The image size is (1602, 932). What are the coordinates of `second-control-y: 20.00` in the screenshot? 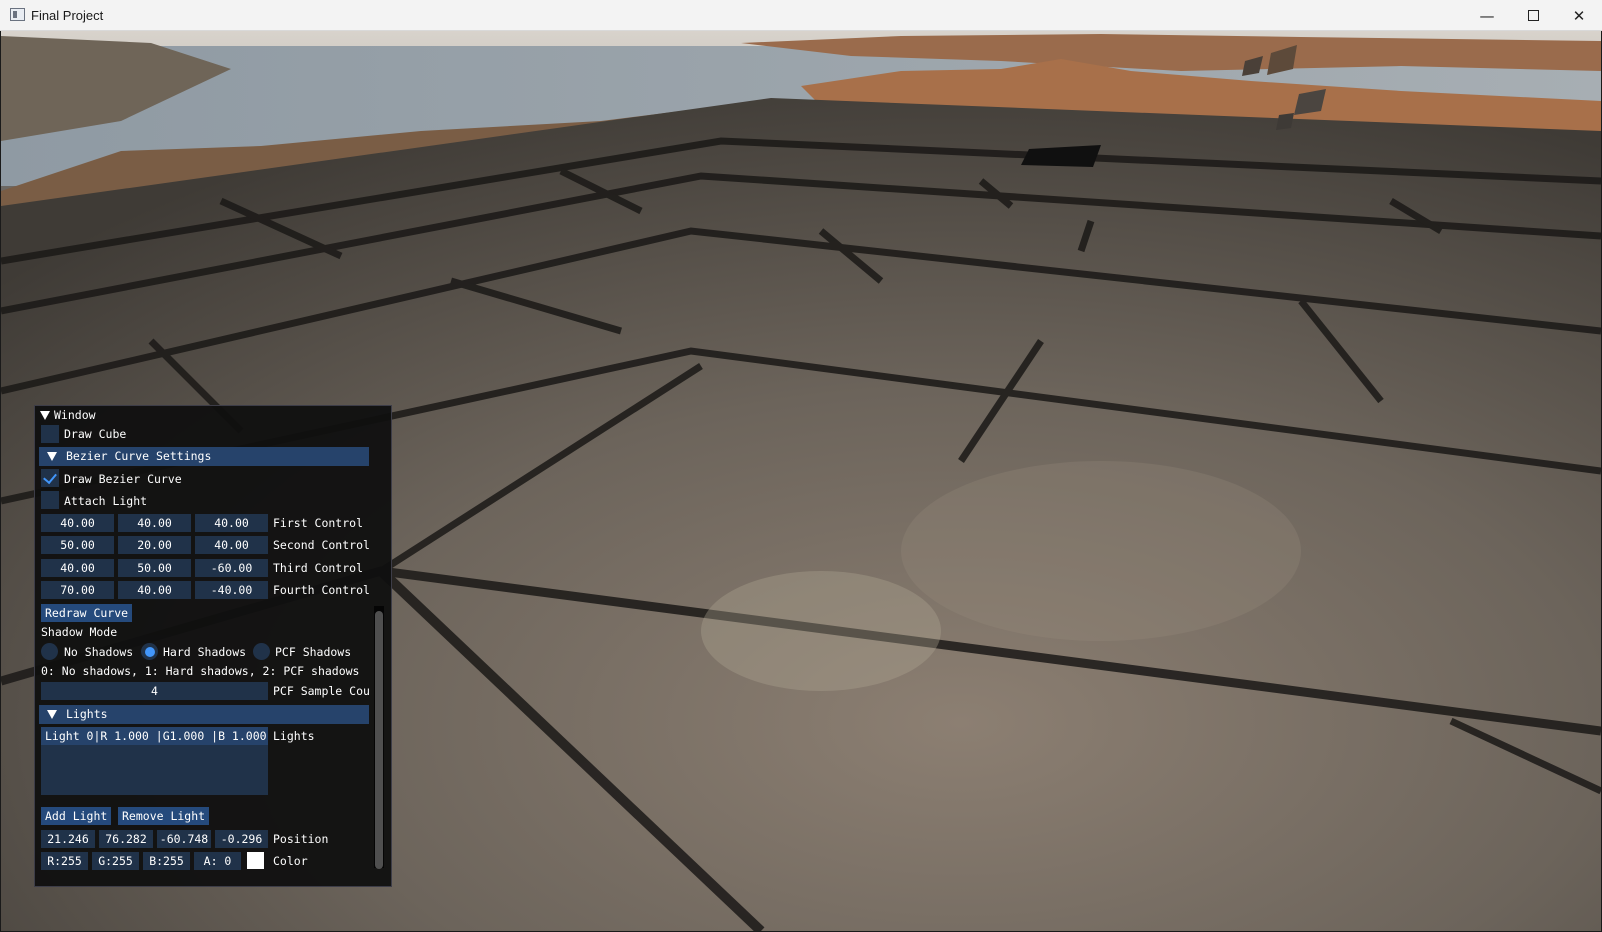 It's located at (154, 545).